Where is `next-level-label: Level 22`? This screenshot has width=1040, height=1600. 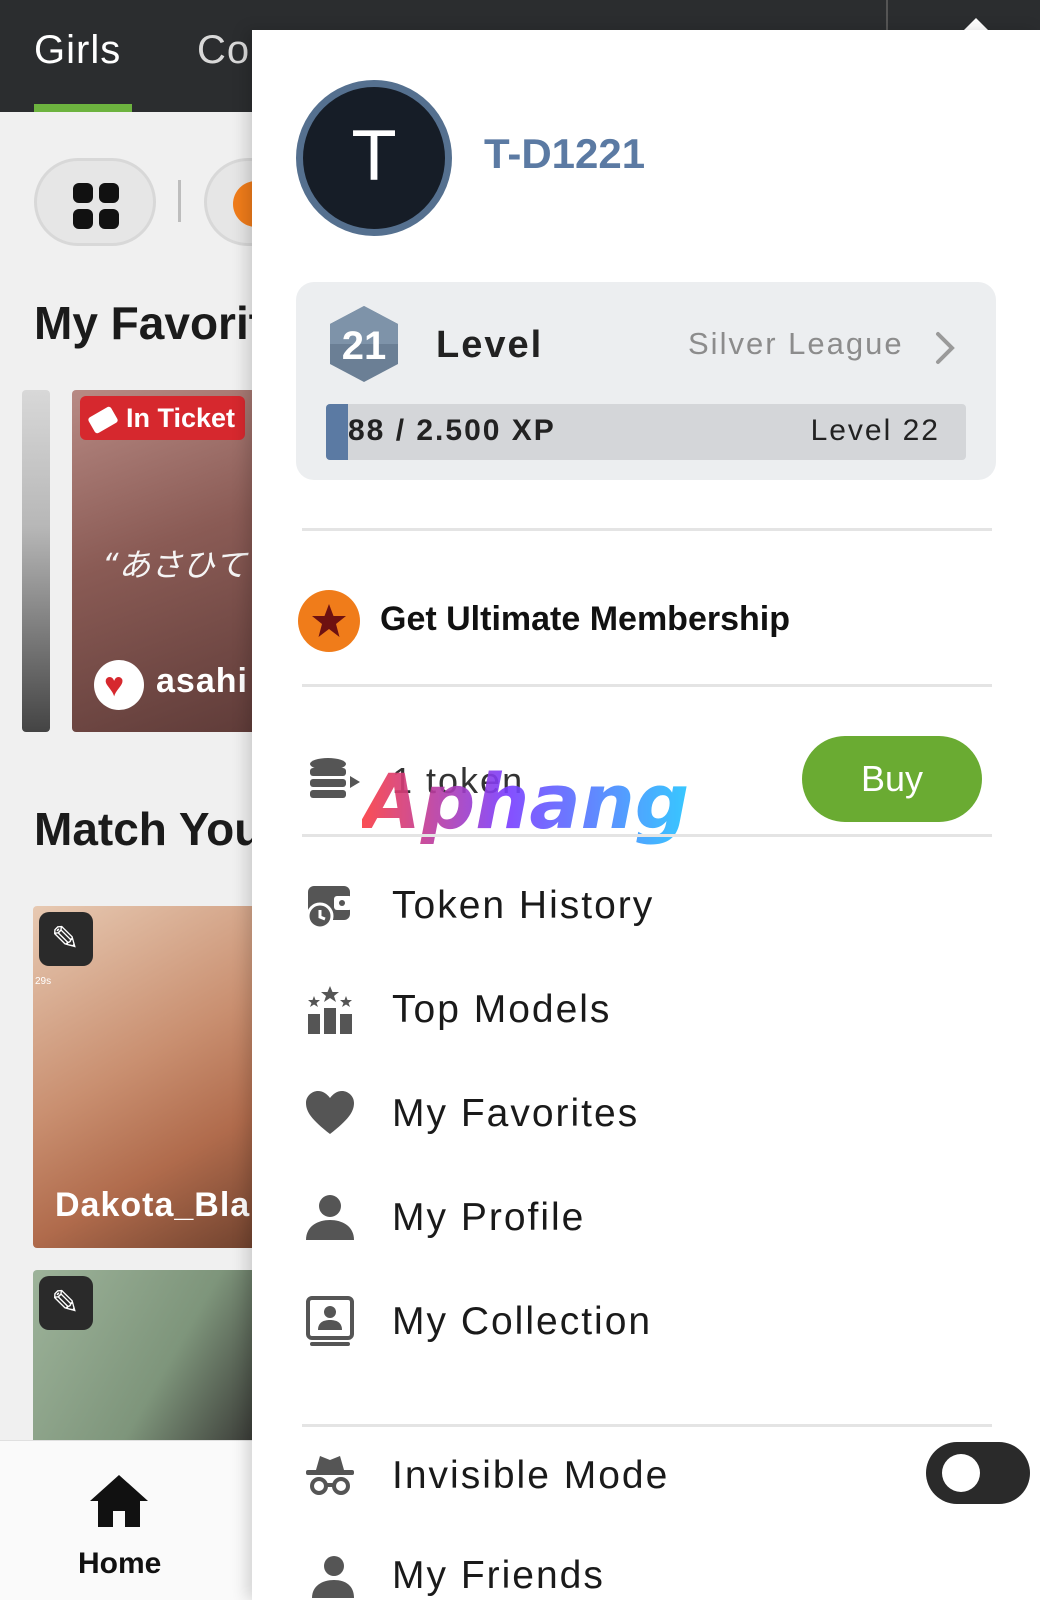
next-level-label: Level 22 is located at coordinates (875, 430).